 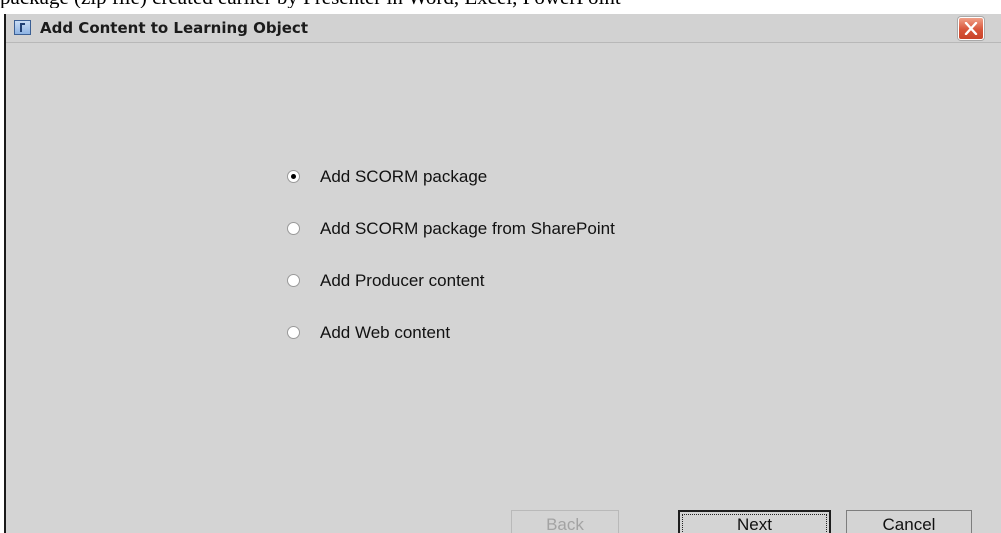 I want to click on close-button, so click(x=971, y=28).